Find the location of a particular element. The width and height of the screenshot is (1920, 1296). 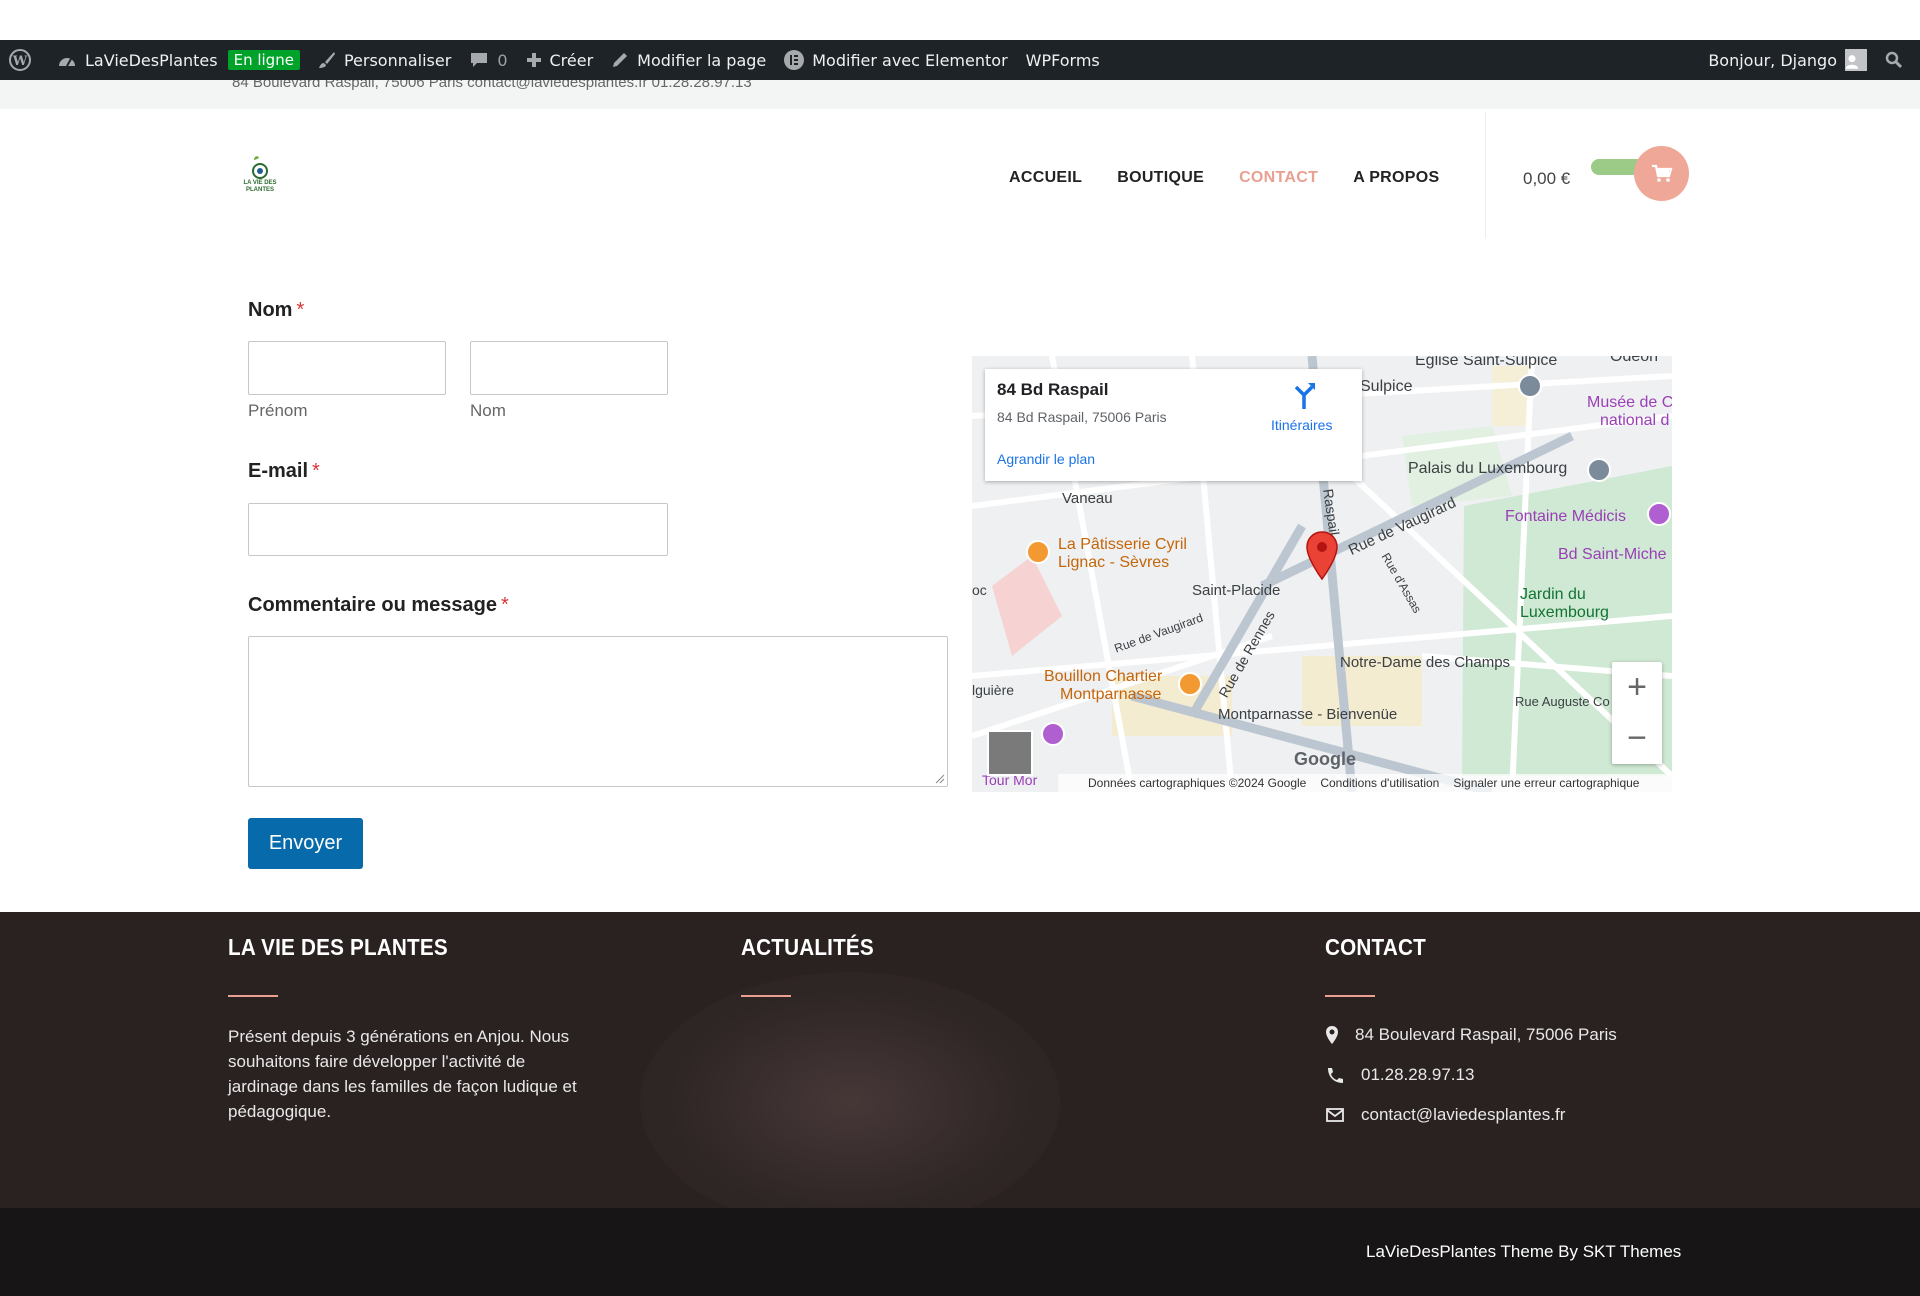

zoom-out-button: − is located at coordinates (1637, 738).